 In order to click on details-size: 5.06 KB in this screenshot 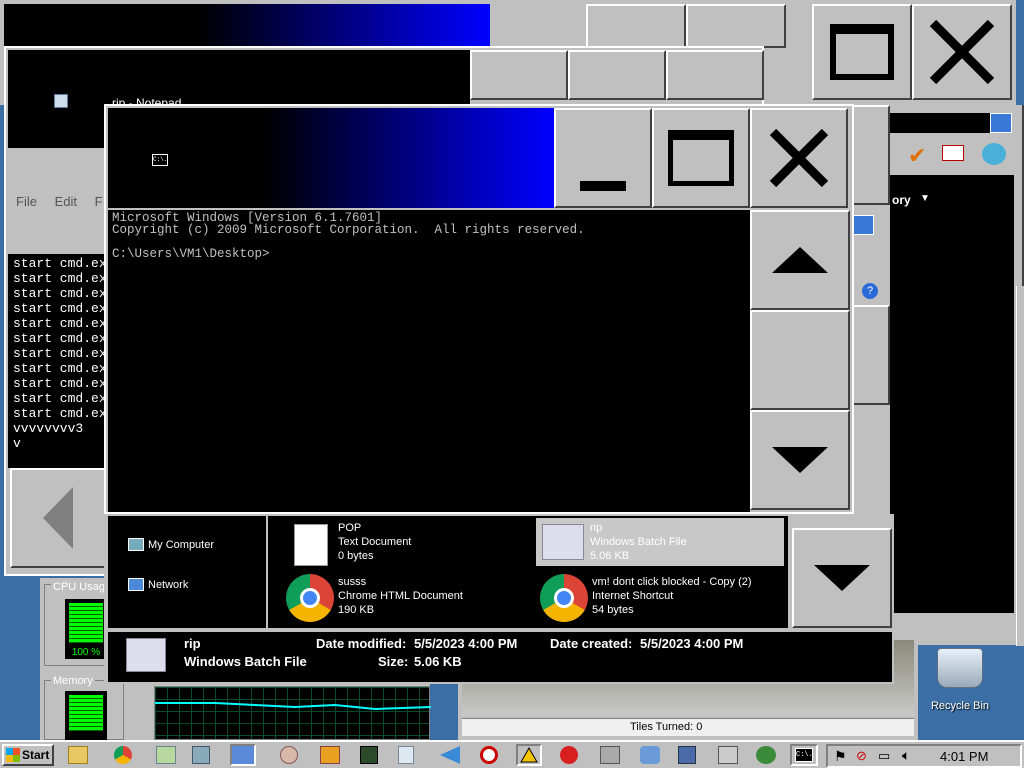, I will do `click(438, 661)`.